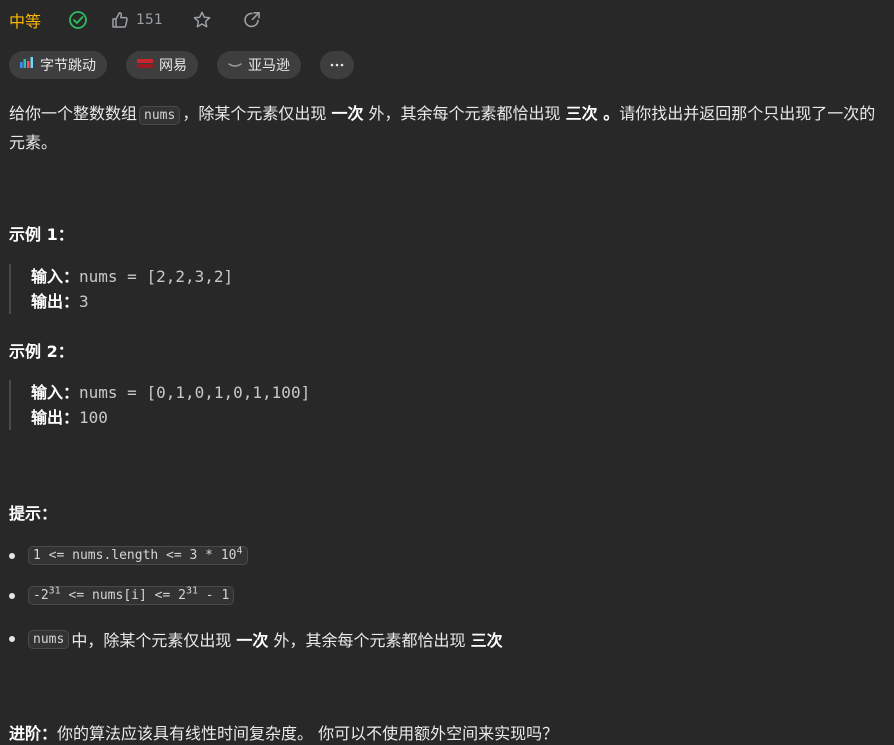 Image resolution: width=894 pixels, height=745 pixels. What do you see at coordinates (93, 417) in the screenshot?
I see `example-output: 100` at bounding box center [93, 417].